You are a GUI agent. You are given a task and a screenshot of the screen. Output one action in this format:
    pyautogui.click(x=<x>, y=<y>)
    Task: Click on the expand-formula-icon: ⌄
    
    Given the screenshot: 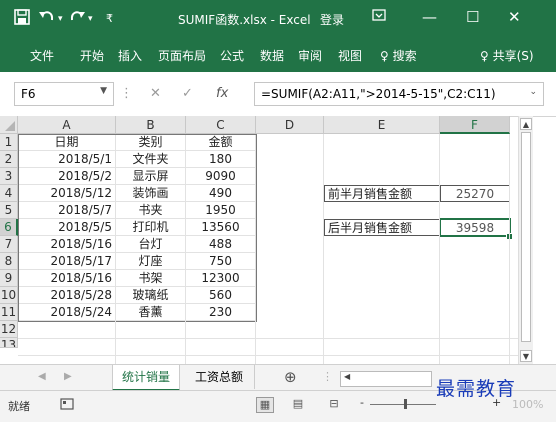 What is the action you would take?
    pyautogui.click(x=533, y=92)
    